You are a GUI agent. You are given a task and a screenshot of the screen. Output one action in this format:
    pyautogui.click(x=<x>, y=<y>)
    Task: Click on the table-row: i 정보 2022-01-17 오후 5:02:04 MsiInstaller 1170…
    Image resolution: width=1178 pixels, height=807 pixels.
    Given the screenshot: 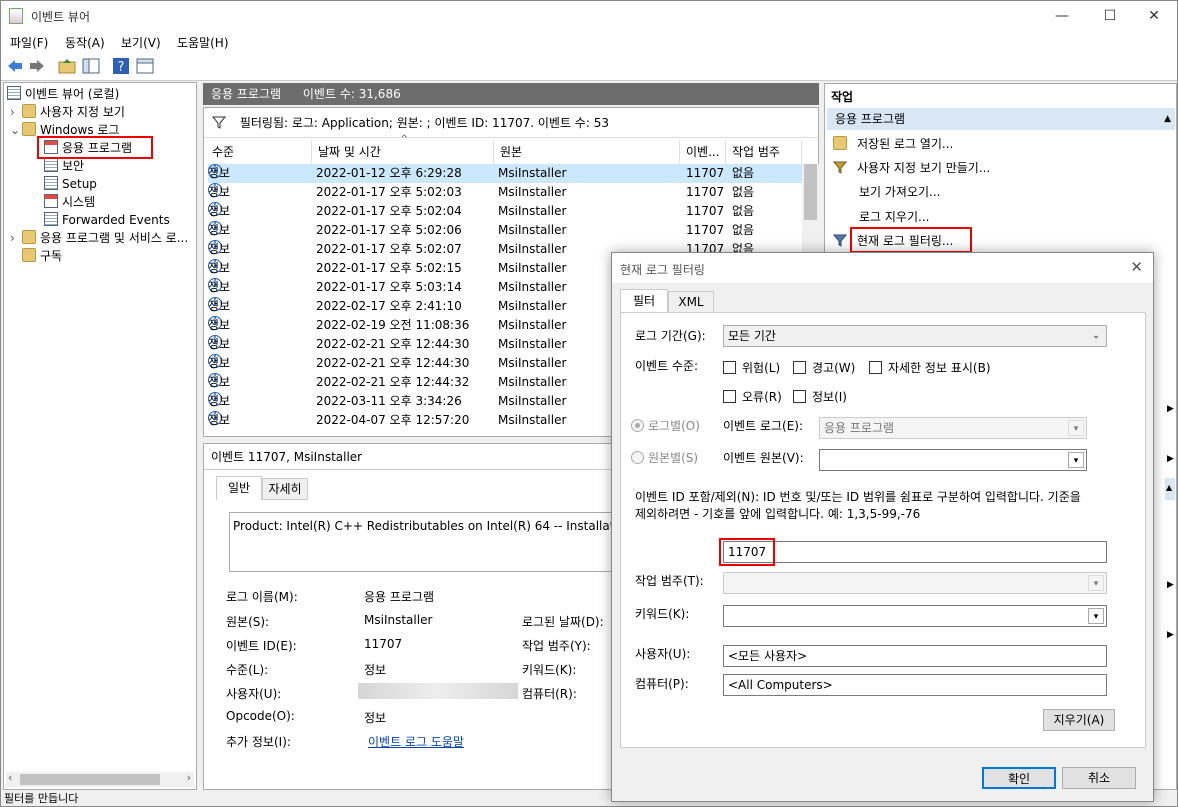 What is the action you would take?
    pyautogui.click(x=505, y=211)
    